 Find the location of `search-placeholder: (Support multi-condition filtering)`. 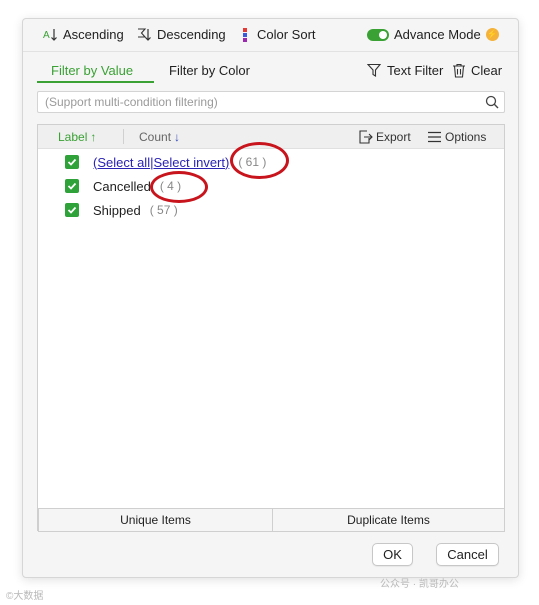

search-placeholder: (Support multi-condition filtering) is located at coordinates (131, 102).